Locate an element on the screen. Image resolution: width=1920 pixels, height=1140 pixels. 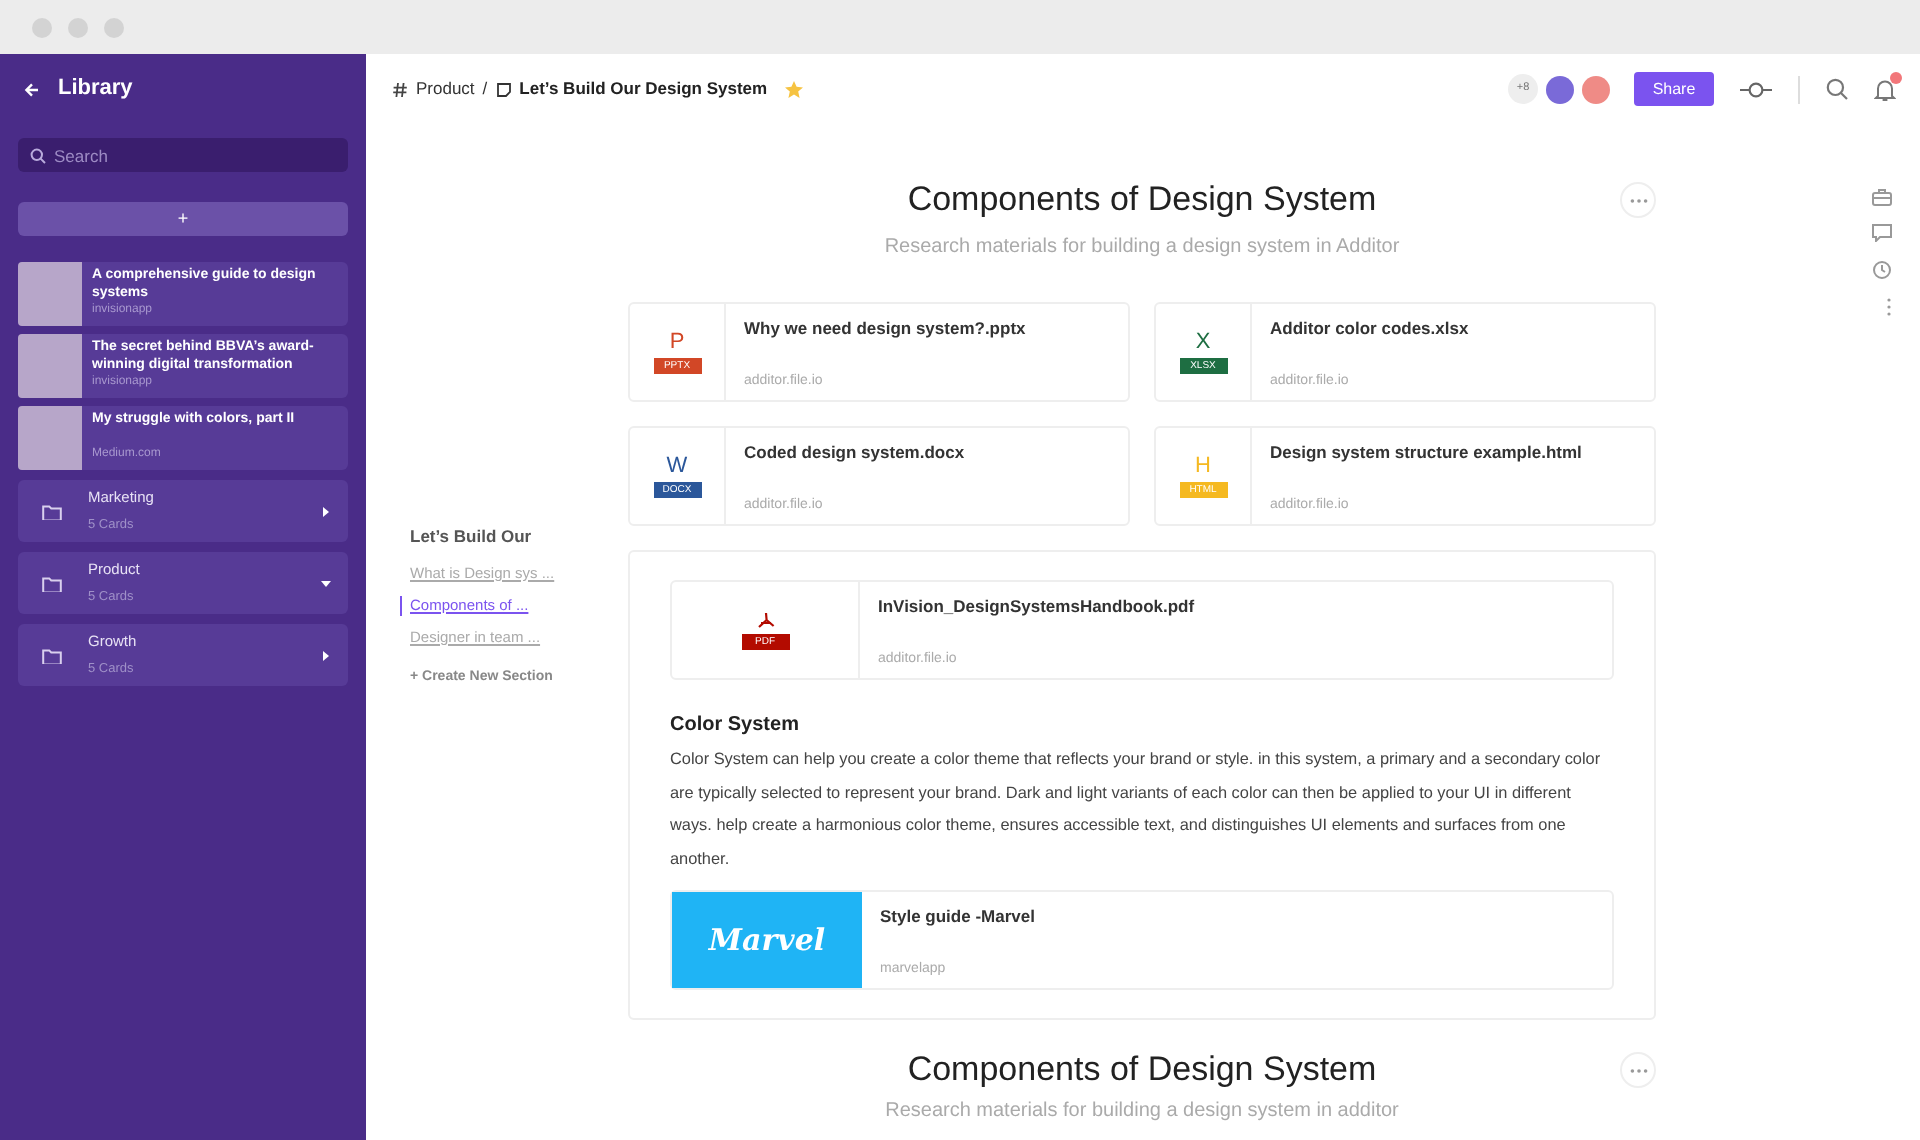
briefcase-icon is located at coordinates (1882, 197).